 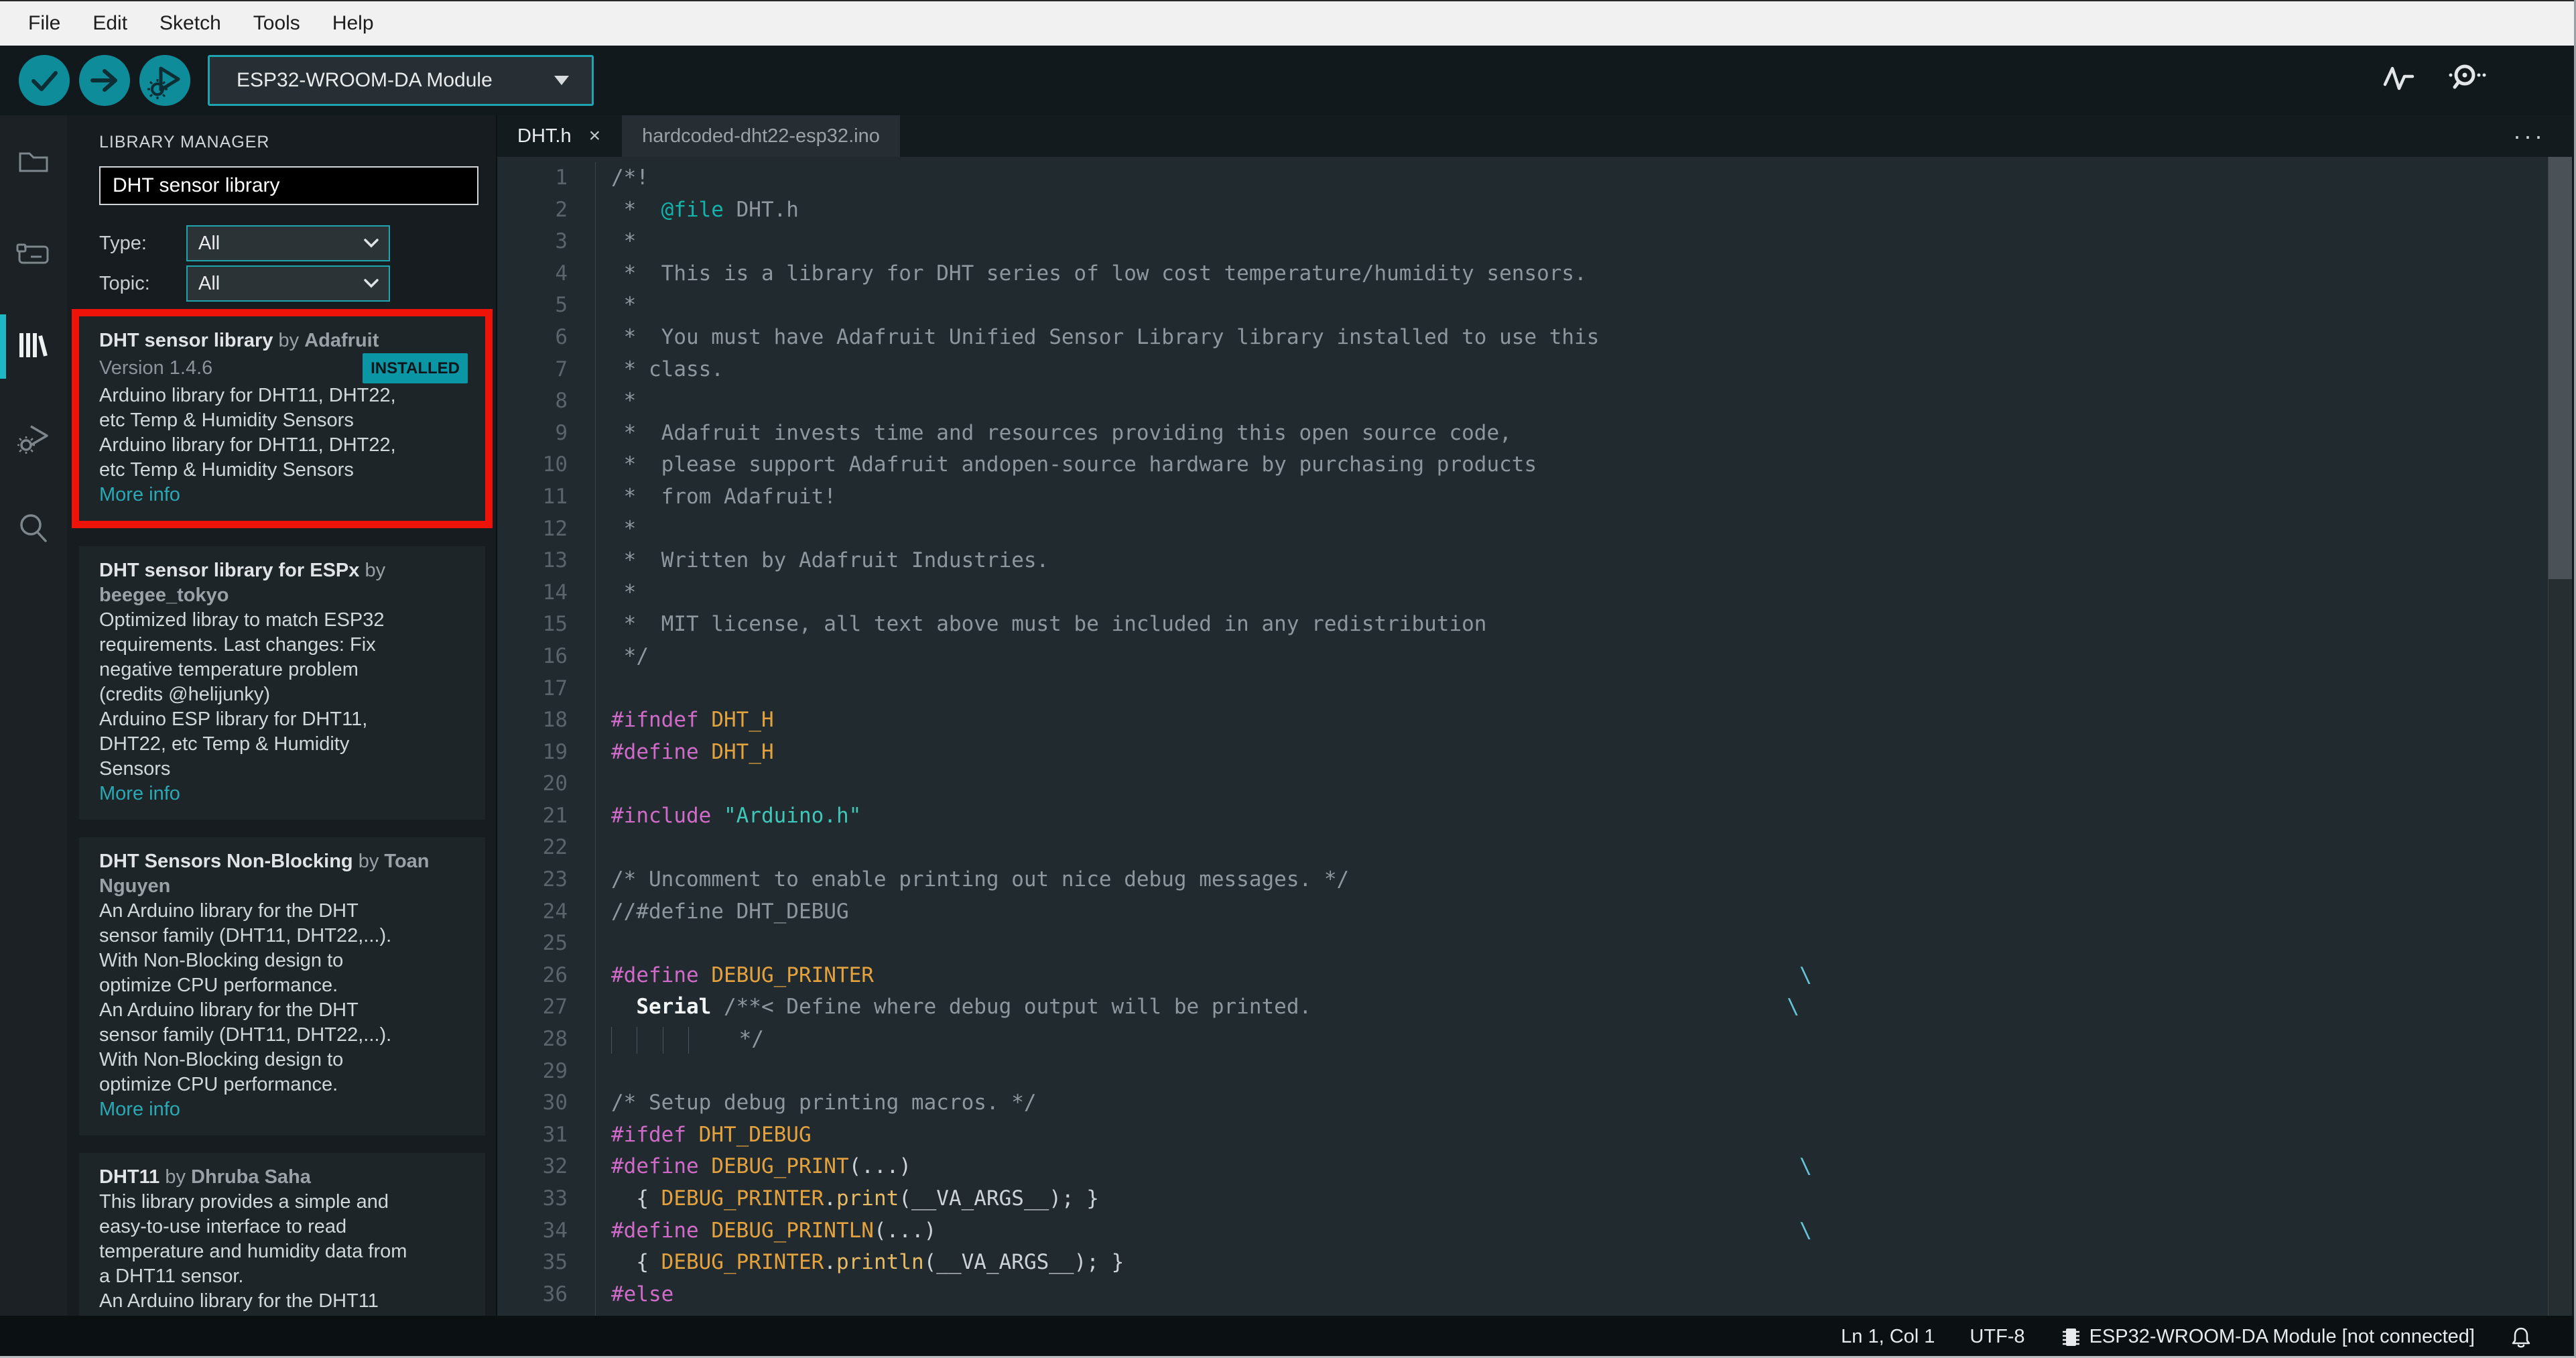 I want to click on code-line: 22, so click(x=1524, y=848).